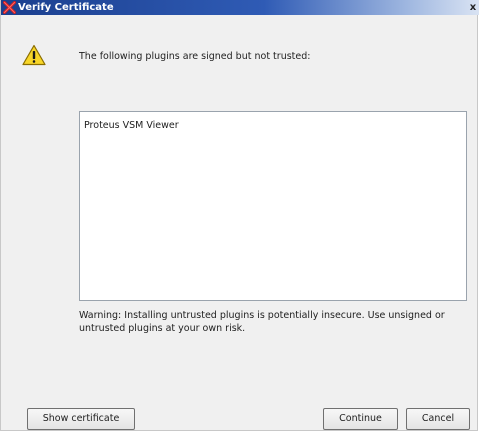 The width and height of the screenshot is (481, 437). Describe the element at coordinates (34, 55) in the screenshot. I see `warning-icon` at that location.